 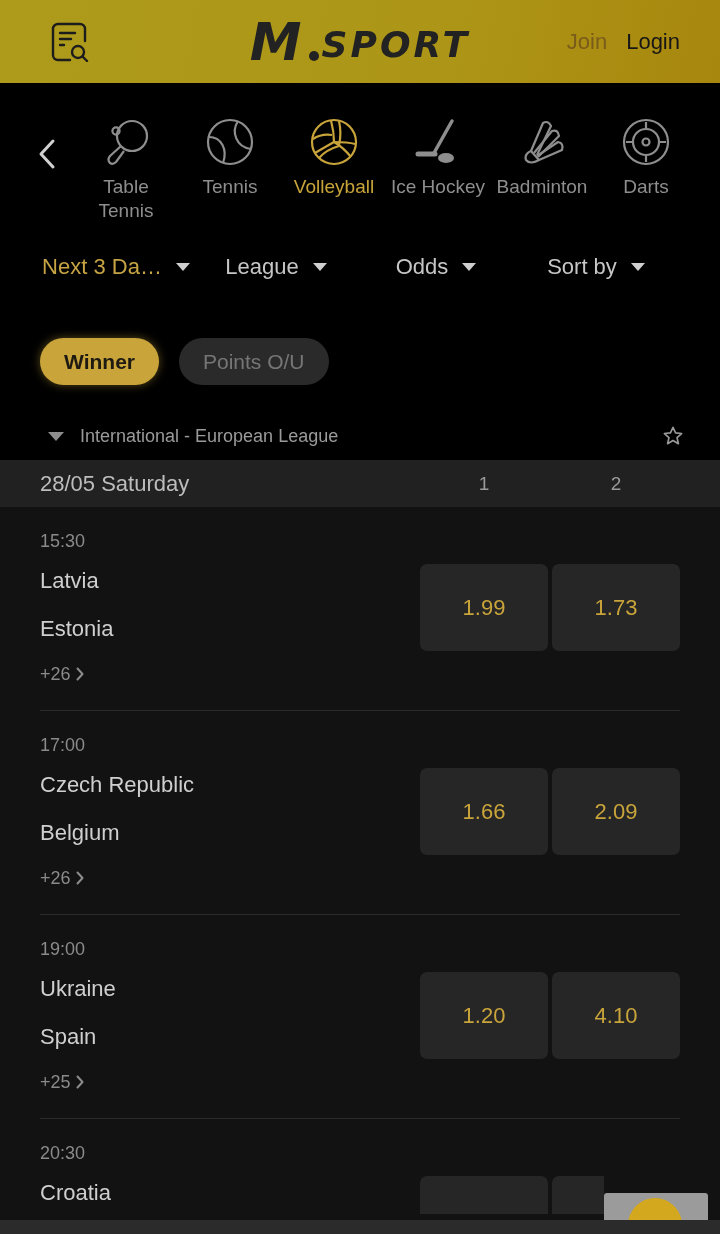 What do you see at coordinates (230, 142) in the screenshot?
I see `ball-icon` at bounding box center [230, 142].